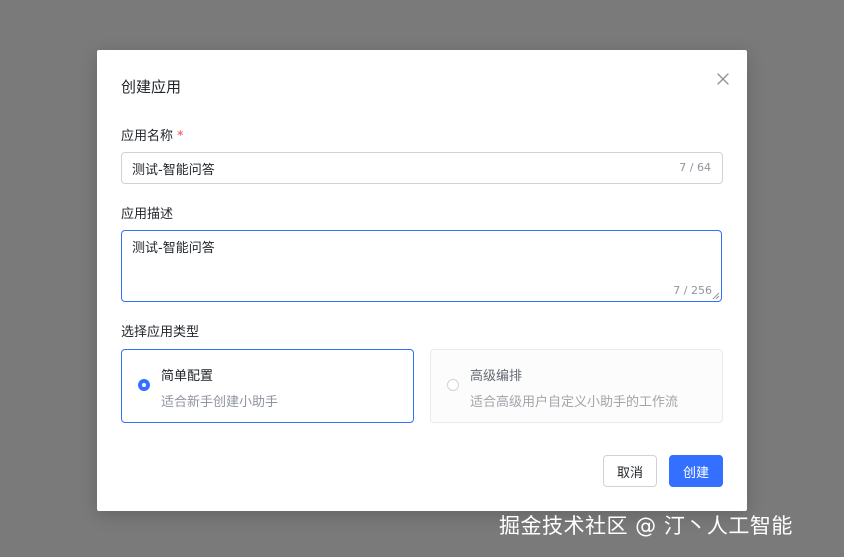  I want to click on resize-handle-icon, so click(716, 296).